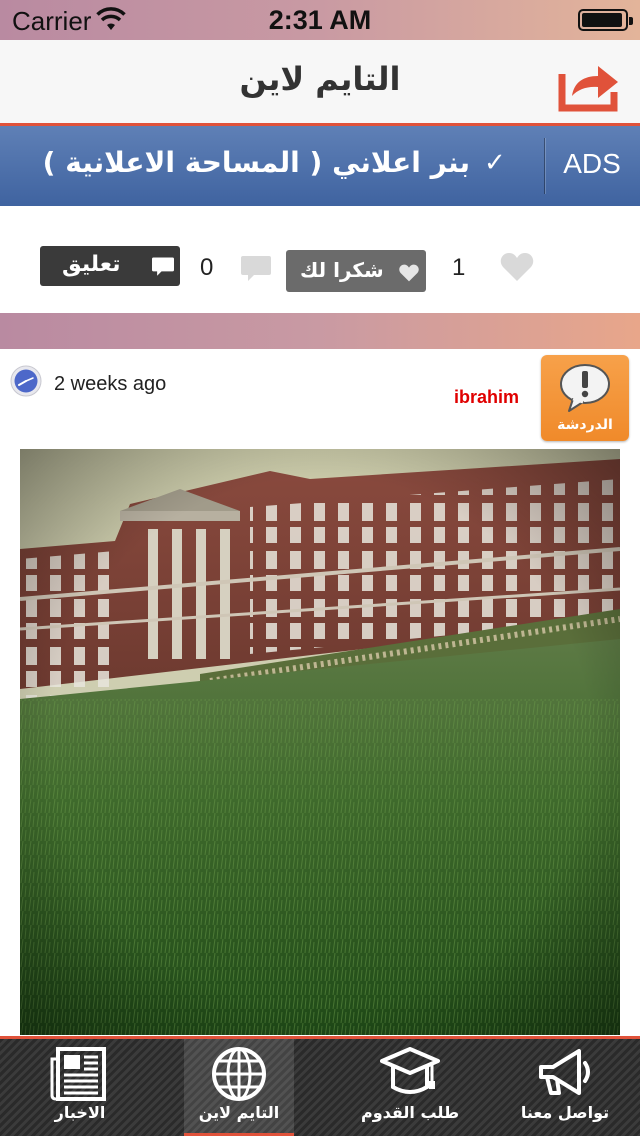 The image size is (640, 1136). What do you see at coordinates (589, 84) in the screenshot?
I see `share-arrow-icon` at bounding box center [589, 84].